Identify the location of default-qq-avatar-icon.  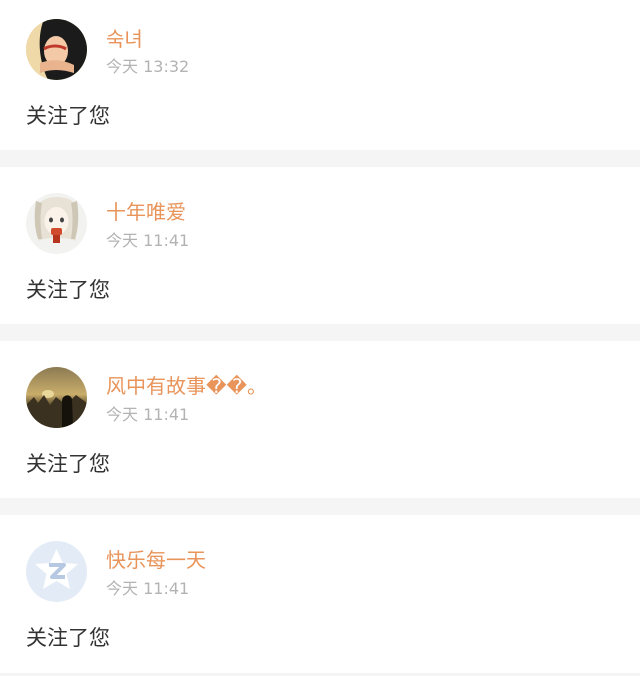
(56, 571).